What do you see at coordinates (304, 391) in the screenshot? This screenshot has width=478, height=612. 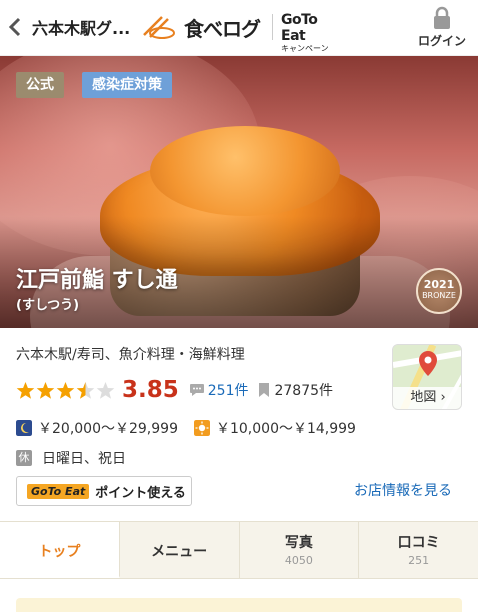 I see `bookmark-count: 27875件` at bounding box center [304, 391].